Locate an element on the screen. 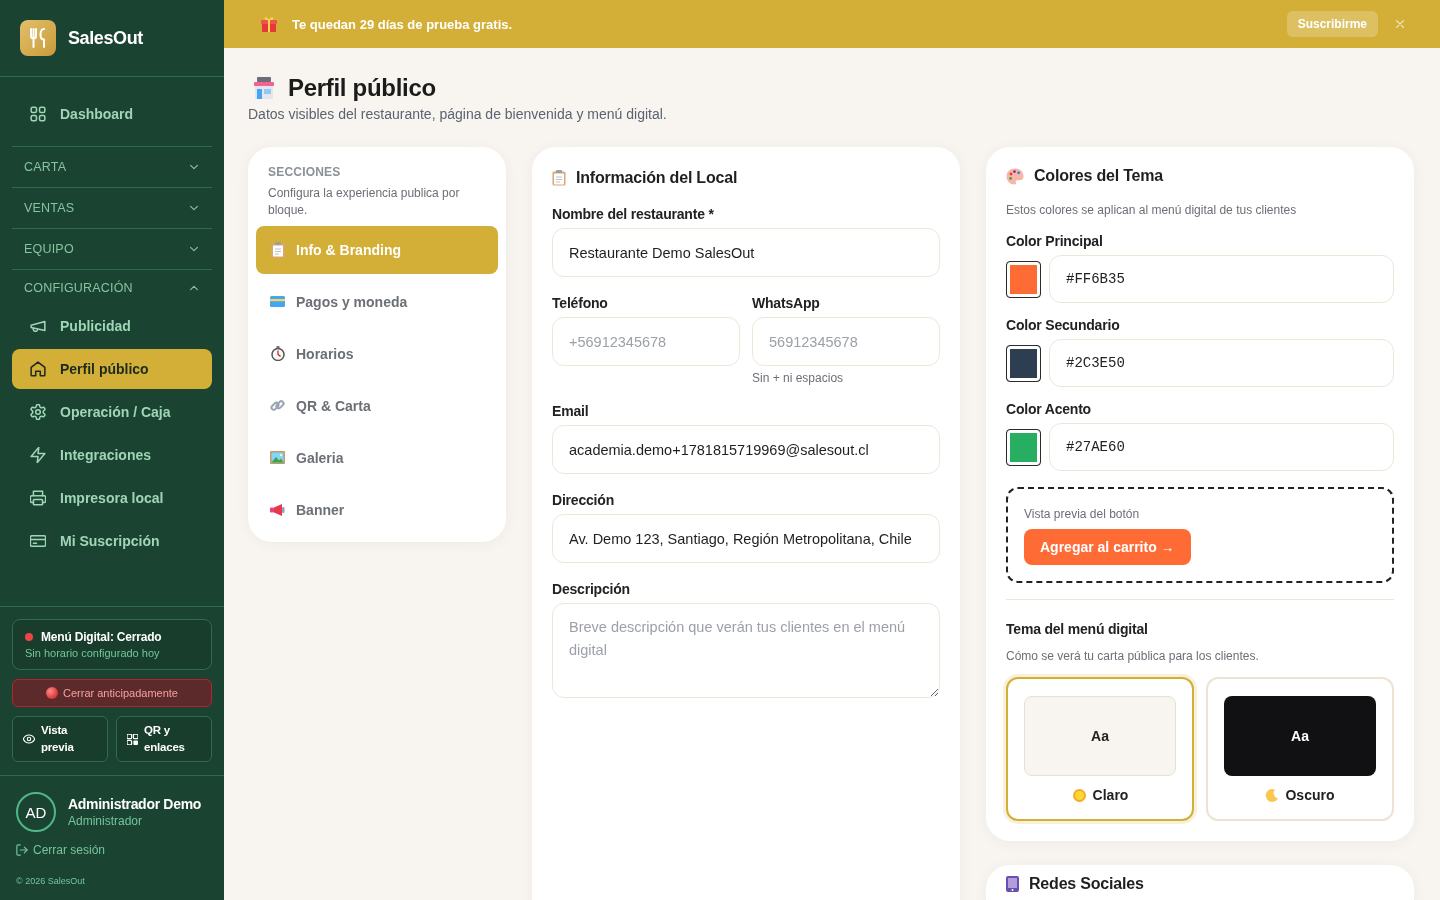 This screenshot has height=900, width=1440. settings-icon is located at coordinates (38, 412).